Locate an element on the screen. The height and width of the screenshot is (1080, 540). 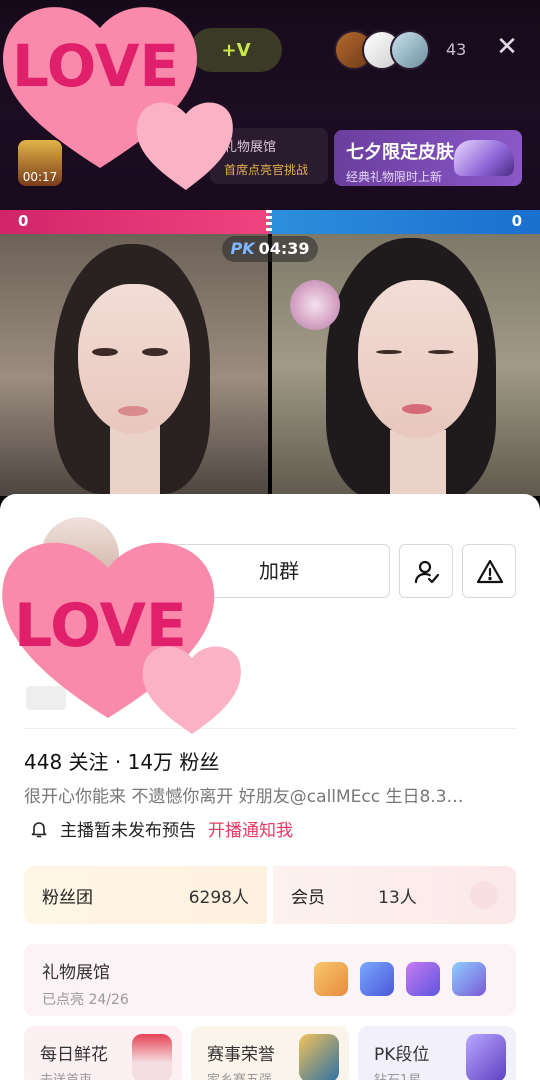
pk-score-bar: 0 0 is located at coordinates (270, 222).